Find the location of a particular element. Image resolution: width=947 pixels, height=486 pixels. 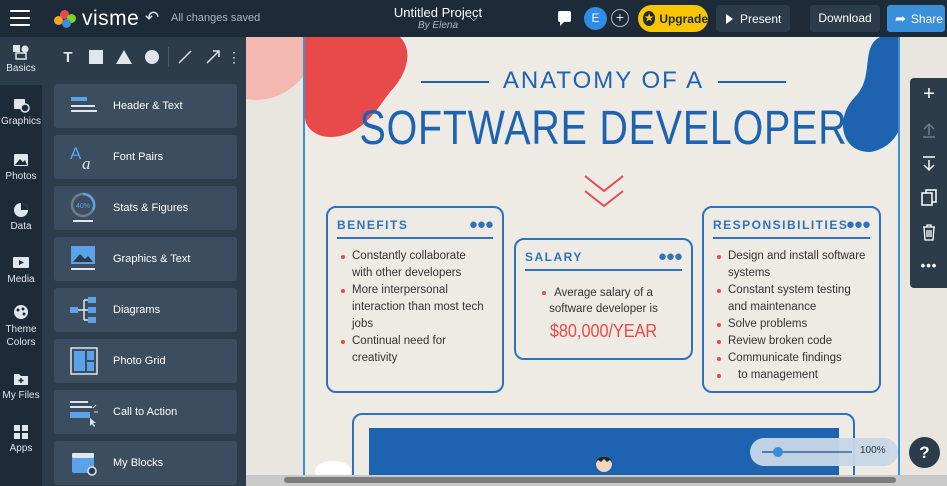

title-rule-right is located at coordinates (752, 81).